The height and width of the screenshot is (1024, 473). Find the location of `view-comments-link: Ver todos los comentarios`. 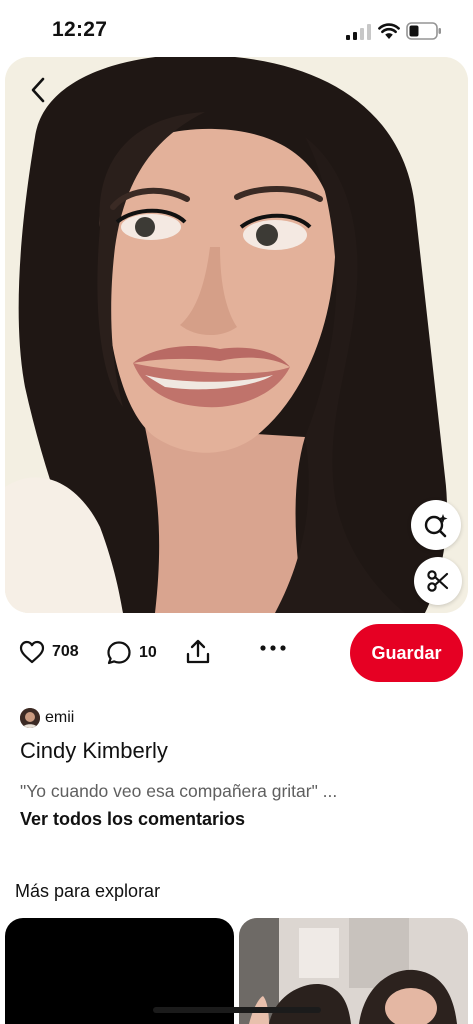

view-comments-link: Ver todos los comentarios is located at coordinates (132, 819).